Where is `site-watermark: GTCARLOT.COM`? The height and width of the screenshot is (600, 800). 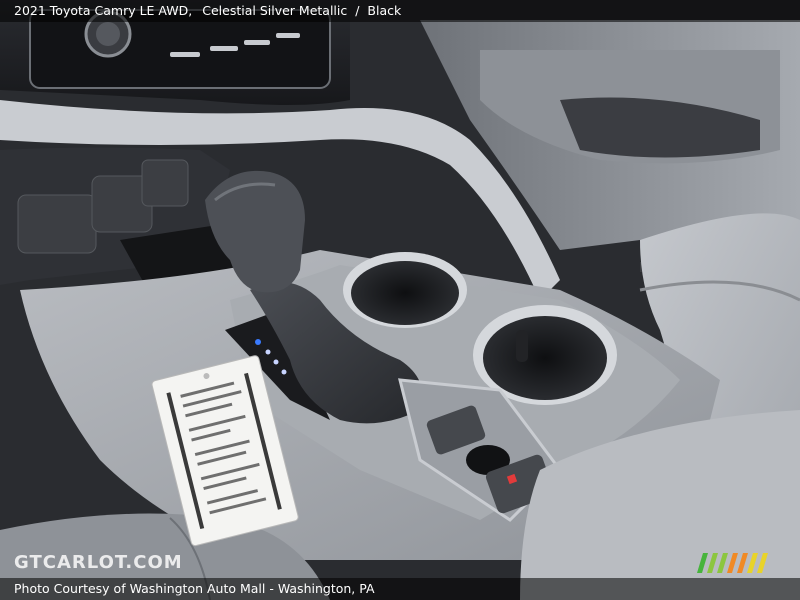 site-watermark: GTCARLOT.COM is located at coordinates (98, 562).